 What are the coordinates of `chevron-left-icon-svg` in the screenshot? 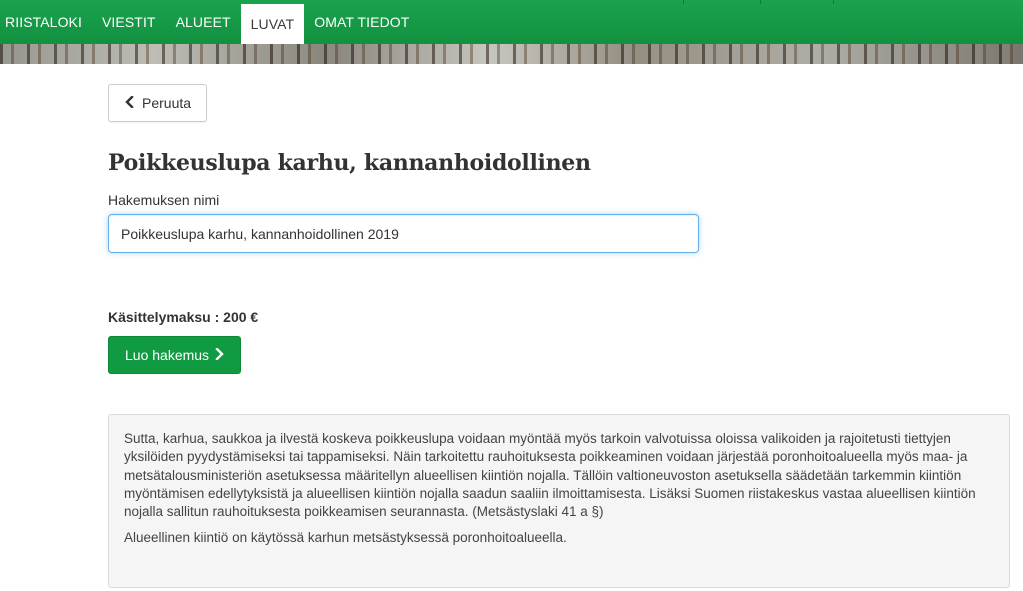 It's located at (129, 102).